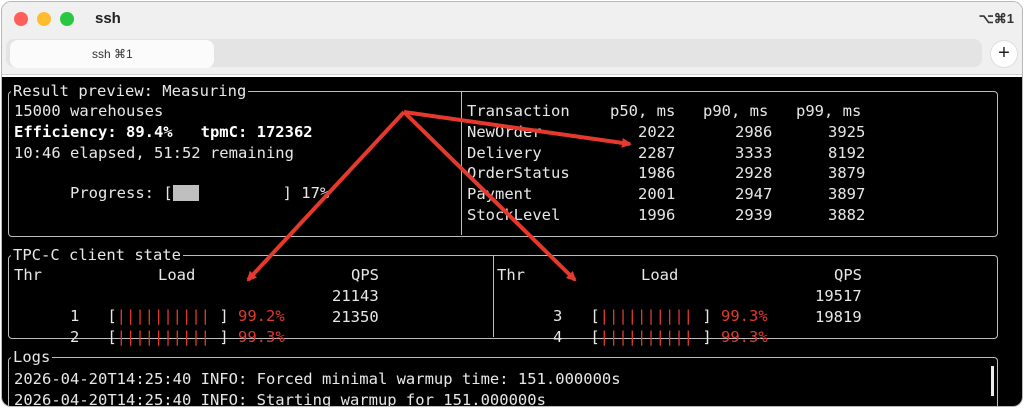 The width and height of the screenshot is (1024, 408). What do you see at coordinates (657, 194) in the screenshot?
I see `table-row-p50: 2001` at bounding box center [657, 194].